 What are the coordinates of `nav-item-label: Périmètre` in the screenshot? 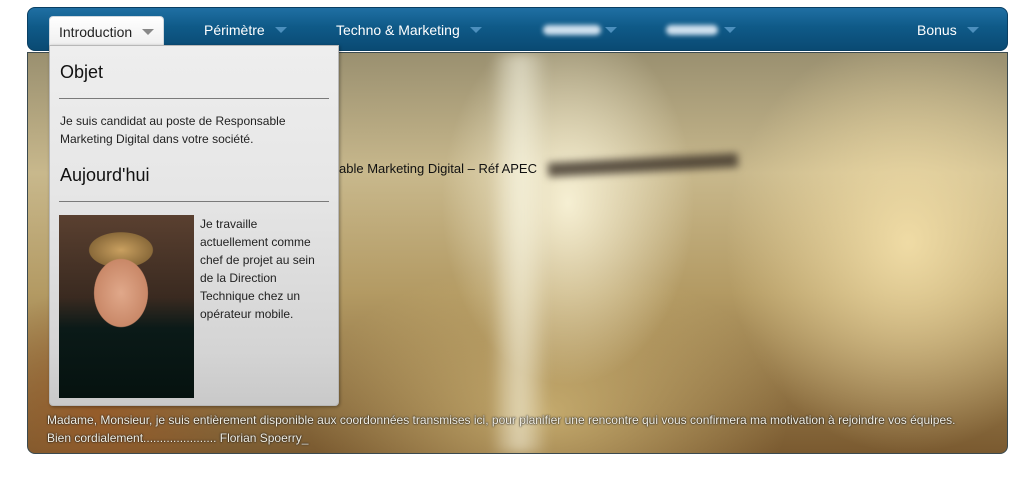 It's located at (234, 30).